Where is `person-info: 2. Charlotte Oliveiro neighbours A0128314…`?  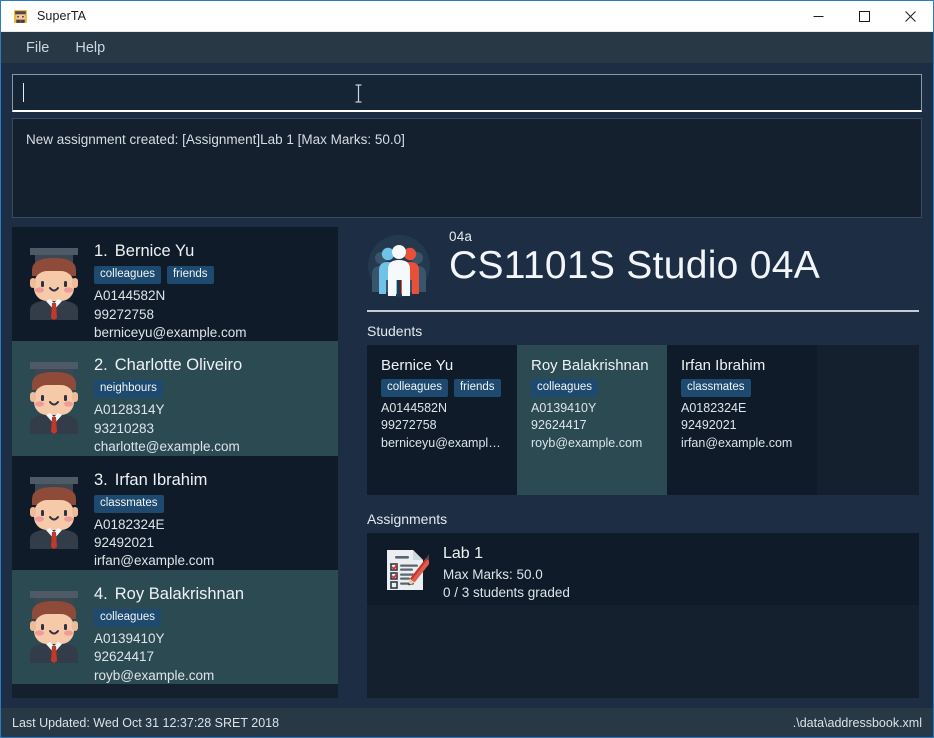 person-info: 2. Charlotte Oliveiro neighbours A0128314… is located at coordinates (212, 402).